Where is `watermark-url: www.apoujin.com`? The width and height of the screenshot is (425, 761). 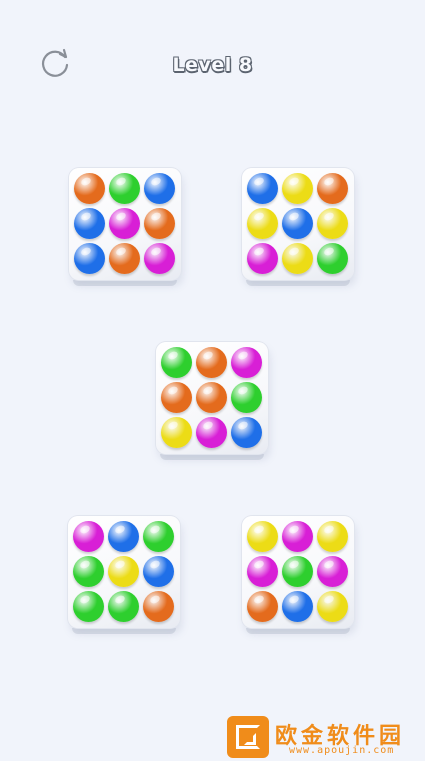
watermark-url: www.apoujin.com is located at coordinates (342, 750).